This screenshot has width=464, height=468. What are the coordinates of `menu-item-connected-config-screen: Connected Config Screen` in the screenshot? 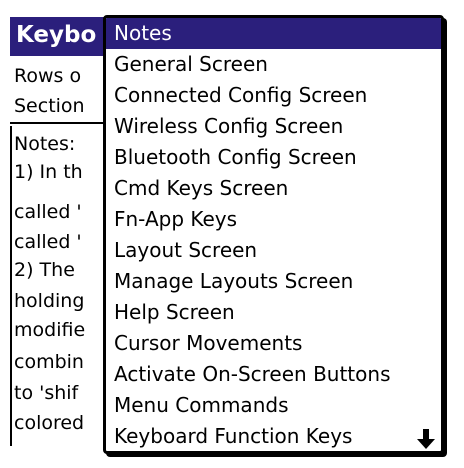 It's located at (273, 95).